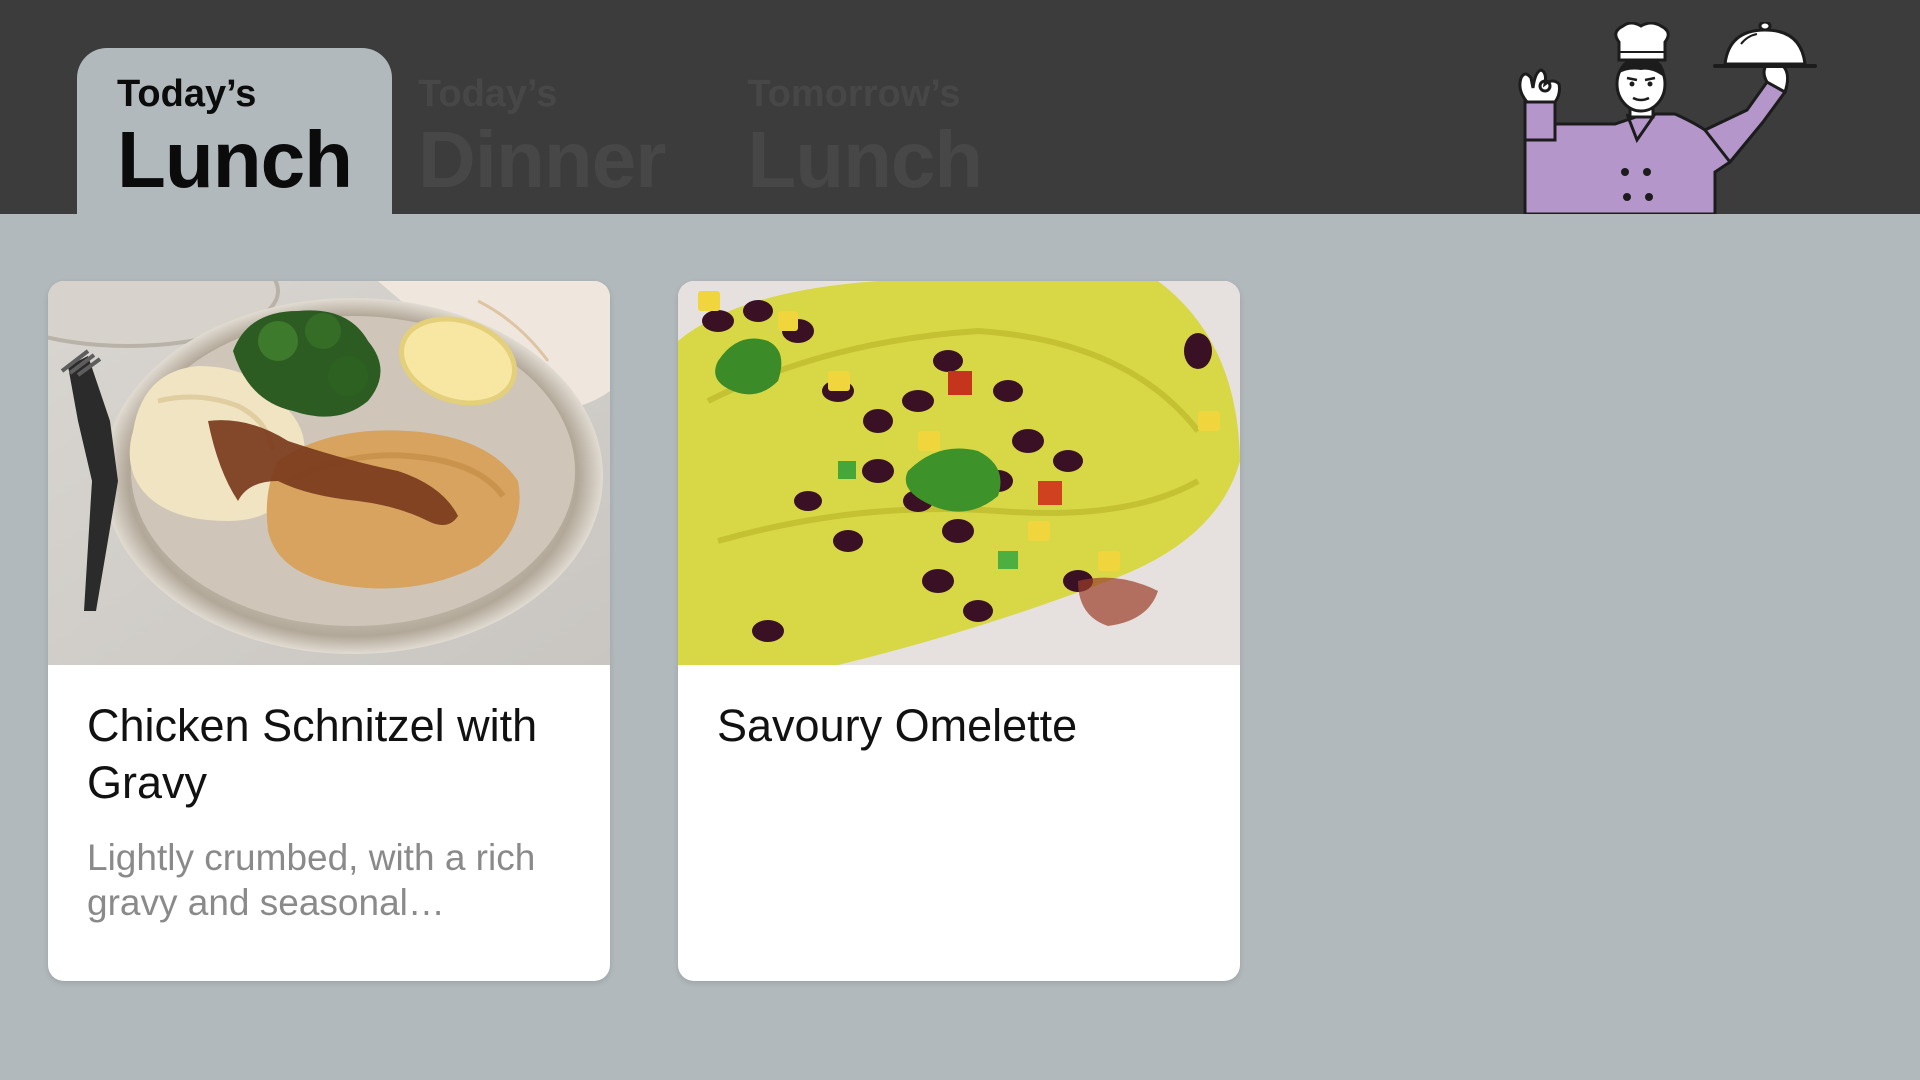  What do you see at coordinates (959, 473) in the screenshot?
I see `omelette-image` at bounding box center [959, 473].